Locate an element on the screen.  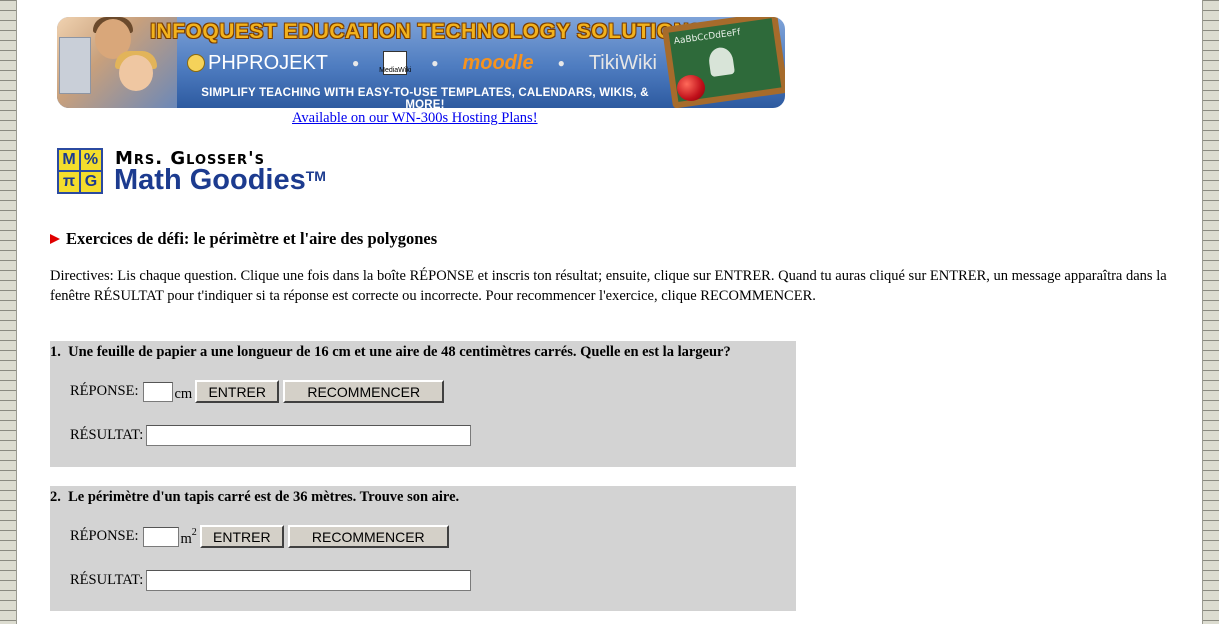
unit-label: m2 is located at coordinates (188, 537).